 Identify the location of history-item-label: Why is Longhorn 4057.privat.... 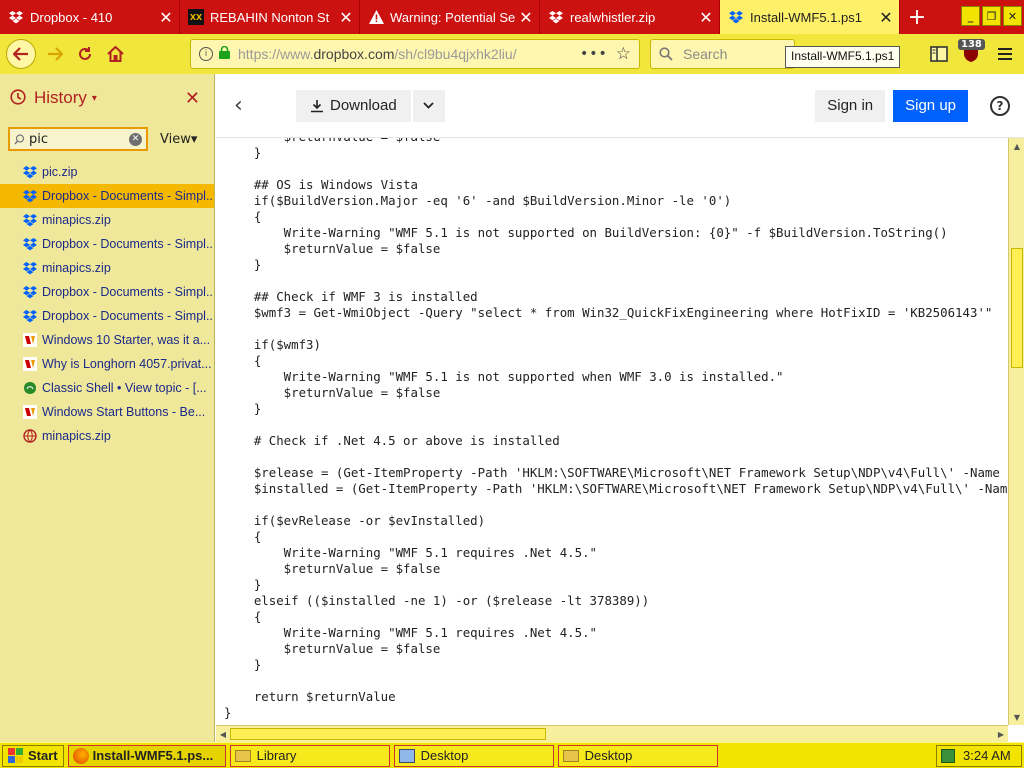
(127, 364).